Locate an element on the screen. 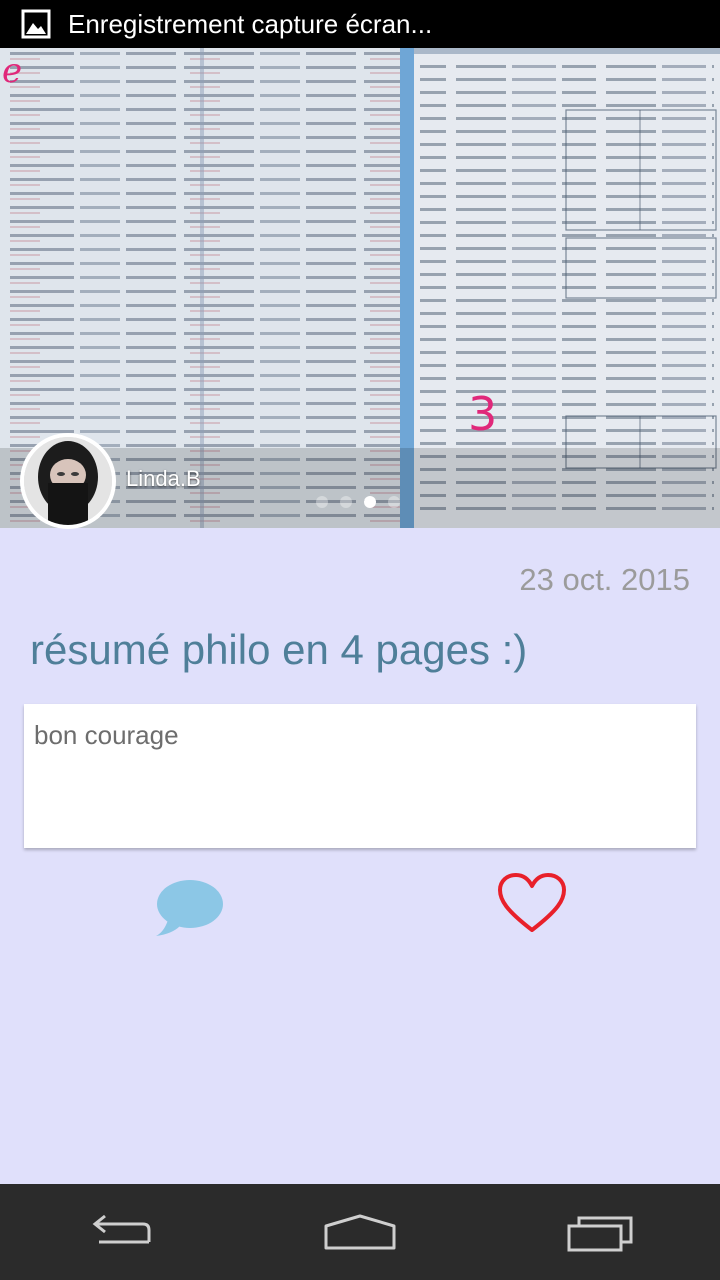 The height and width of the screenshot is (1280, 720). recents-button is located at coordinates (600, 1232).